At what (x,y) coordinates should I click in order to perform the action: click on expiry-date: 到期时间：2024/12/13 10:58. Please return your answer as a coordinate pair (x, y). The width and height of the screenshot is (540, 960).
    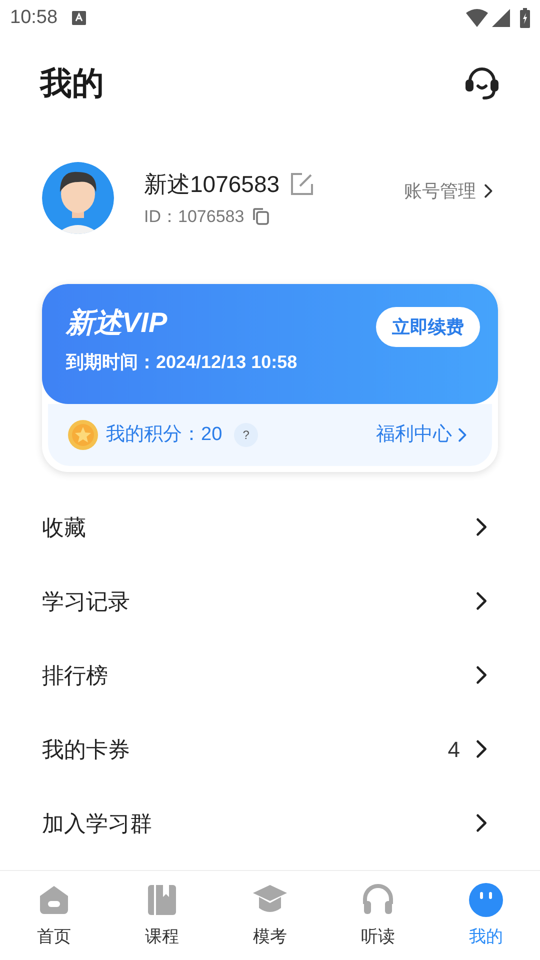
    Looking at the image, I should click on (182, 362).